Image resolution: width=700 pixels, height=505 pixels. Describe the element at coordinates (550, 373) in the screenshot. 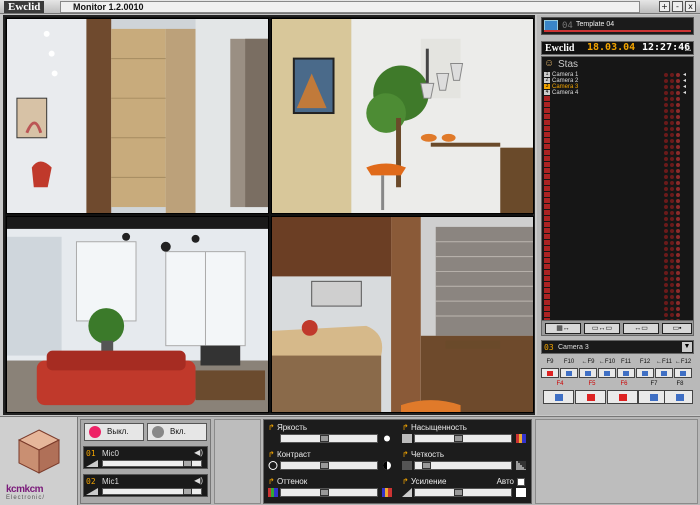

I see `record-button` at that location.